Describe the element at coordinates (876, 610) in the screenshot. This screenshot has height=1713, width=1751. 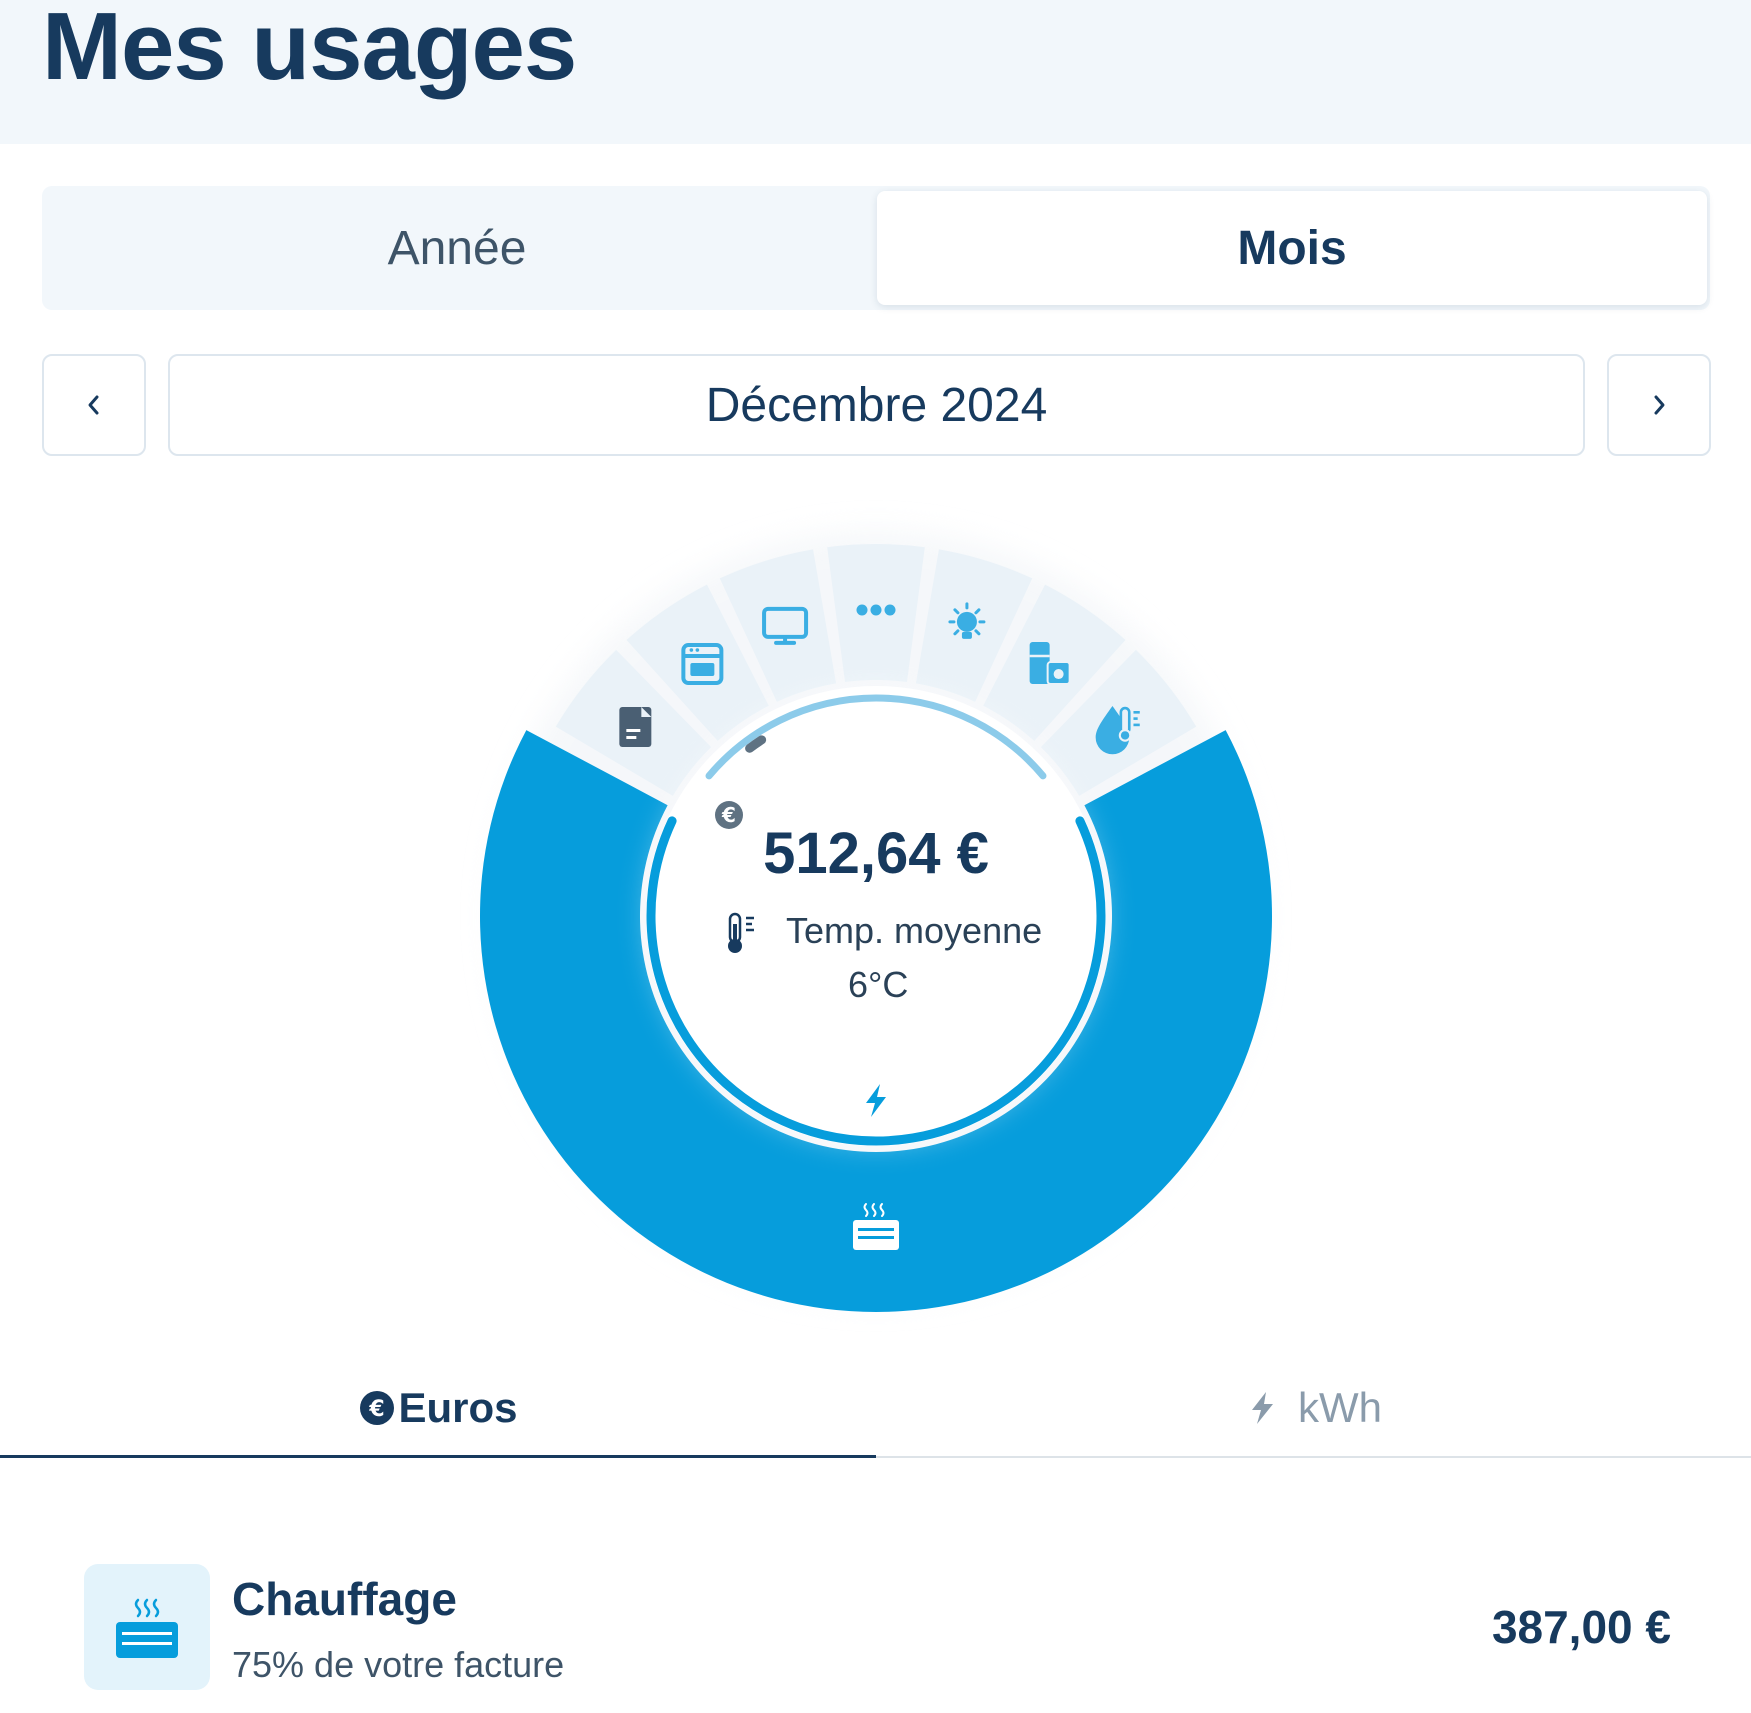
I see `more-dots-icon` at that location.